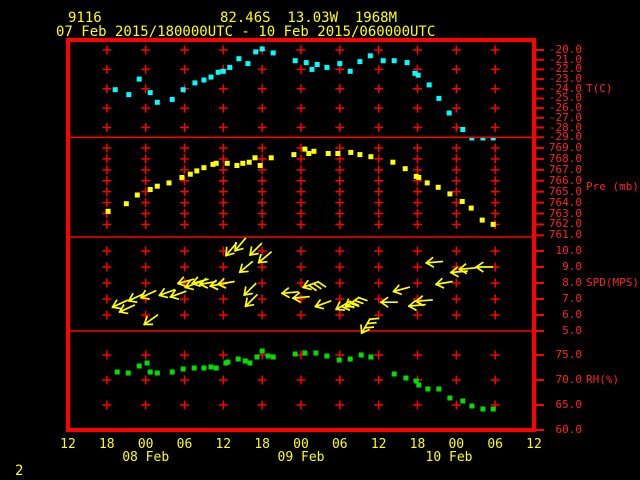 The width and height of the screenshot is (640, 480). I want to click on y-tick-label-wind: 8.0, so click(572, 282).